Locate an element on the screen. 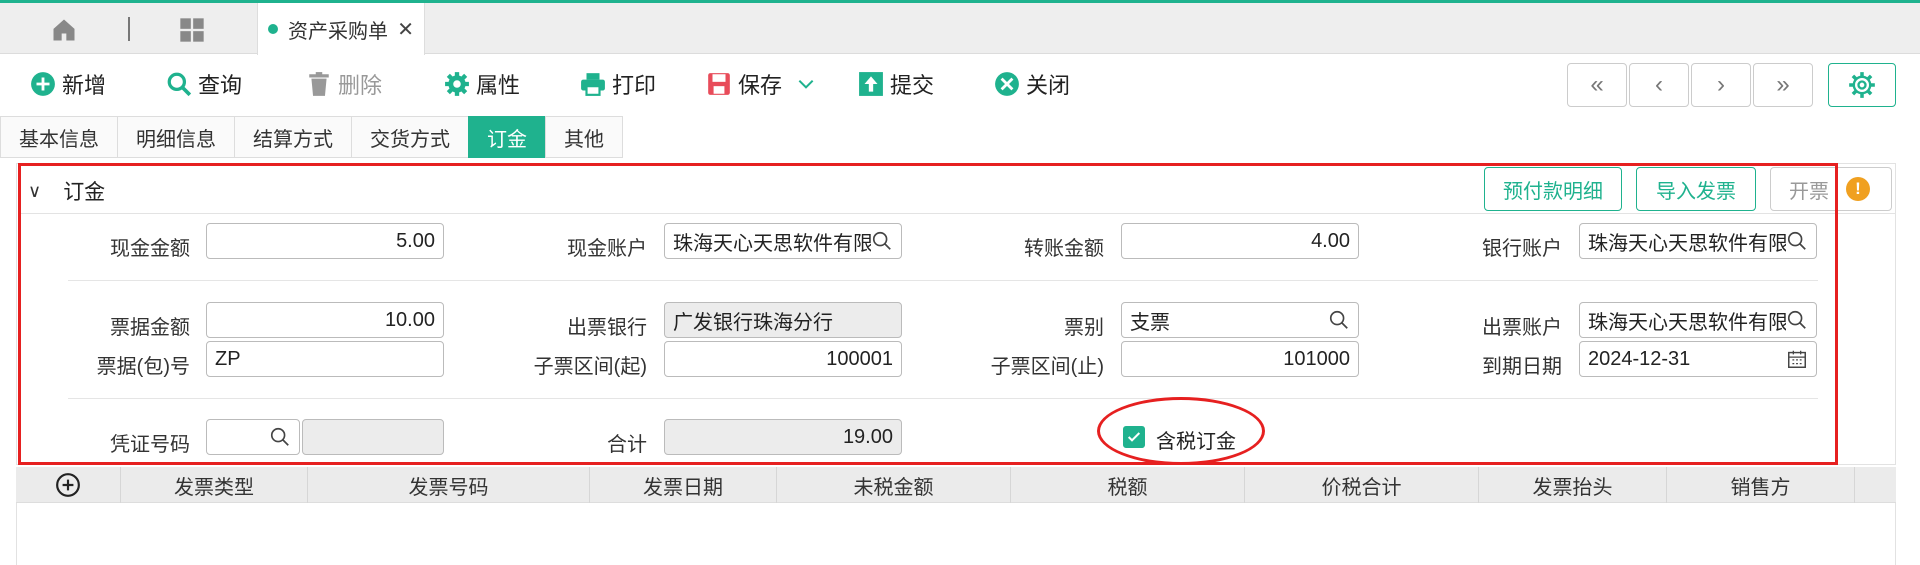 This screenshot has width=1920, height=565. tab-label: 资产采购单 is located at coordinates (338, 31).